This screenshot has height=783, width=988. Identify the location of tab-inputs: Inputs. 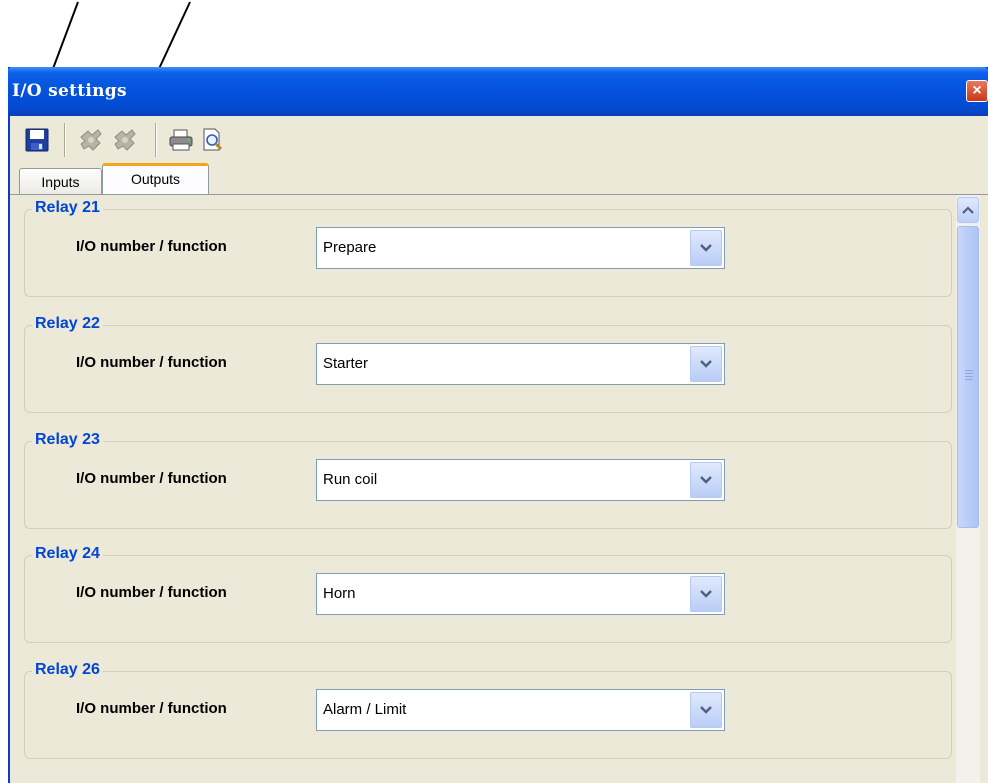
(60, 181).